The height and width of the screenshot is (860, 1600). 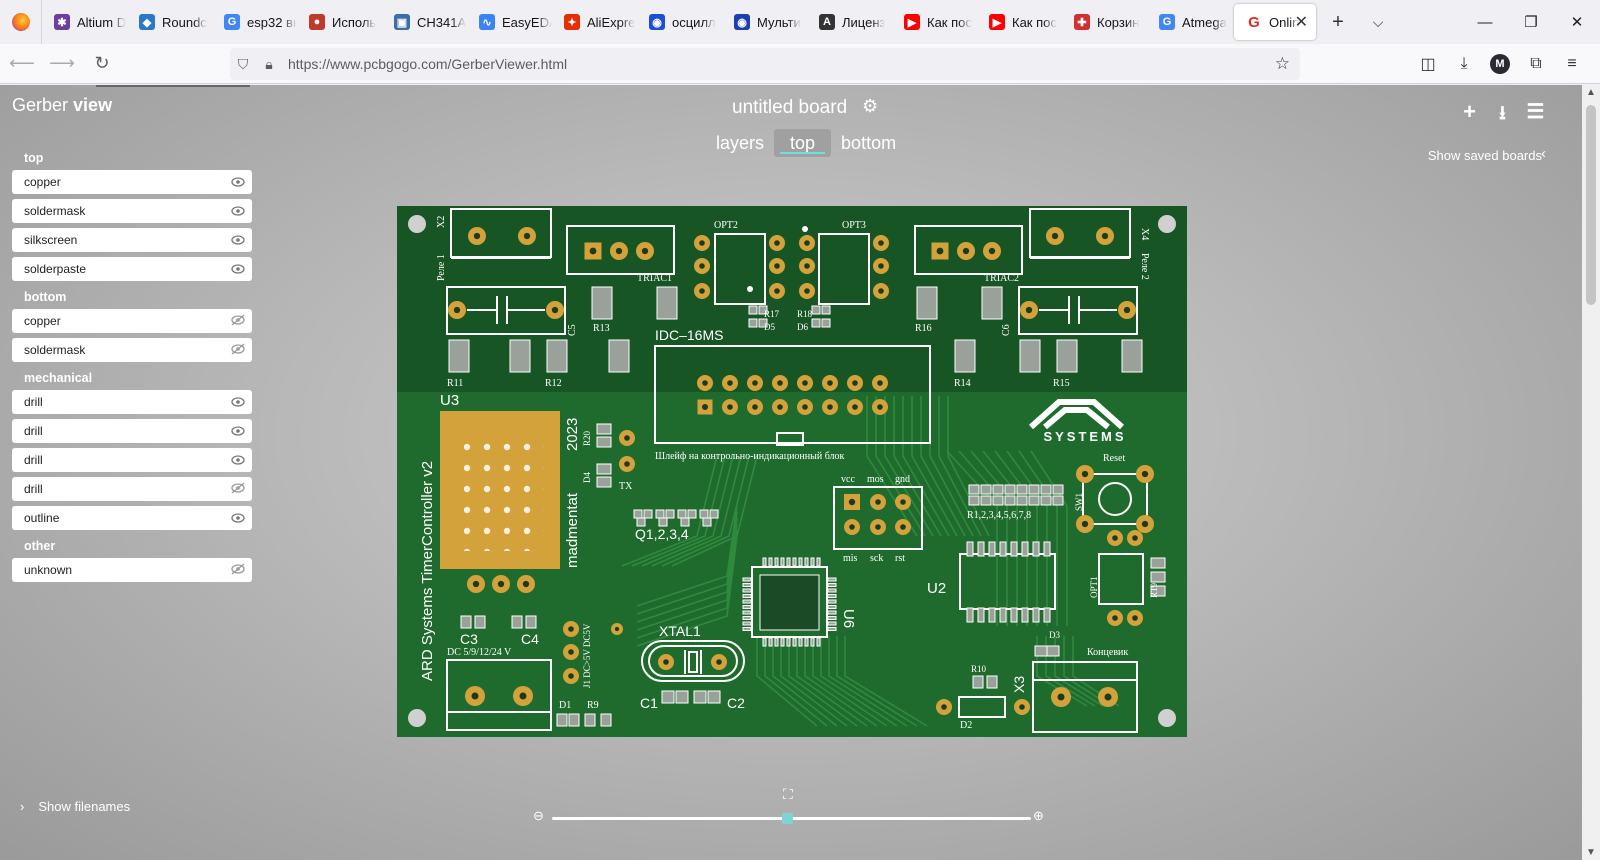 I want to click on zoom-out-icon: ⊖, so click(x=538, y=816).